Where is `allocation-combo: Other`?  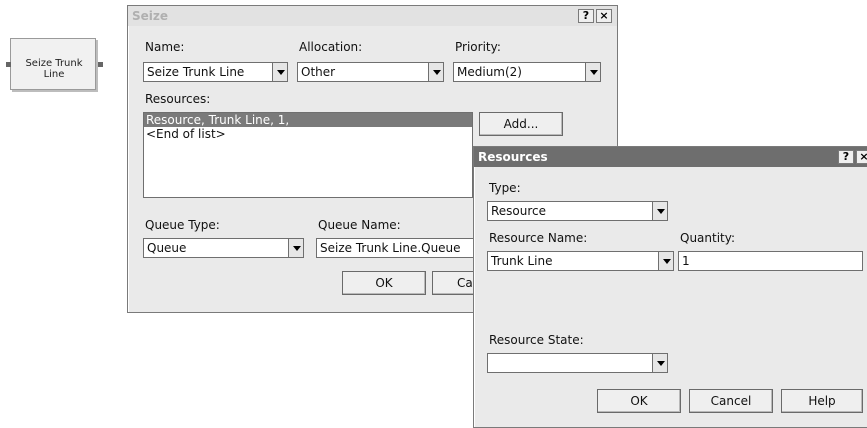 allocation-combo: Other is located at coordinates (362, 72).